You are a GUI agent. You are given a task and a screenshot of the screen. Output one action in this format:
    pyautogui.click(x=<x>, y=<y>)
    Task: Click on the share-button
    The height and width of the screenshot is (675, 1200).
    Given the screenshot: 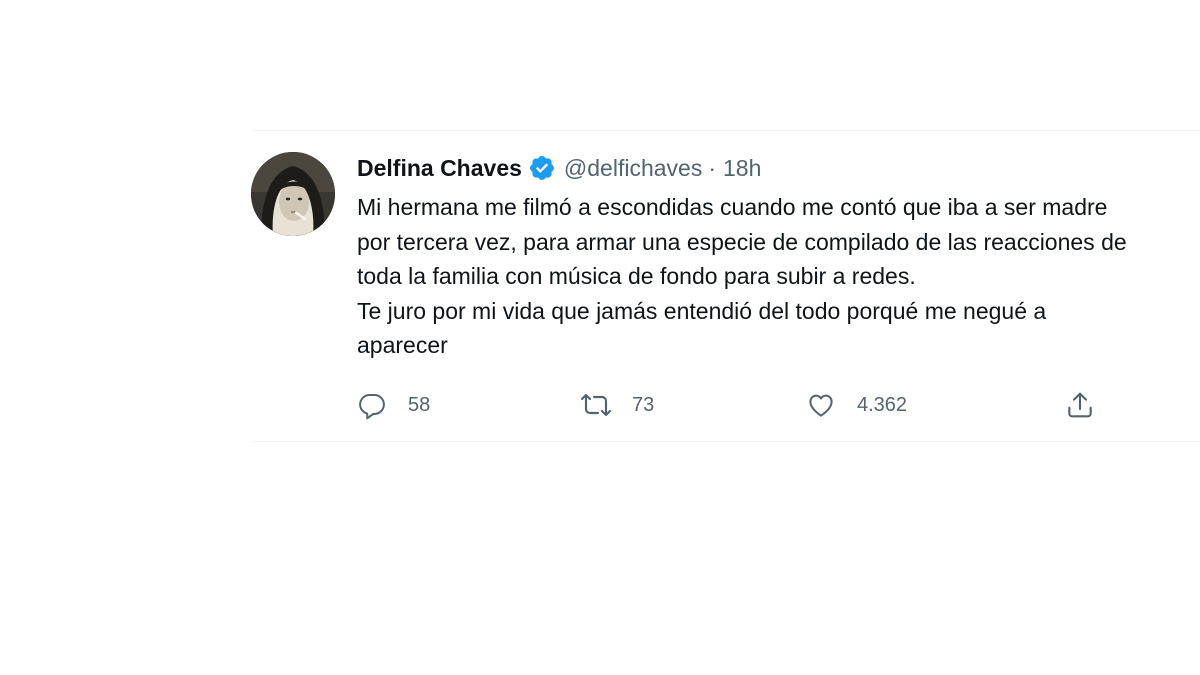 What is the action you would take?
    pyautogui.click(x=1080, y=405)
    